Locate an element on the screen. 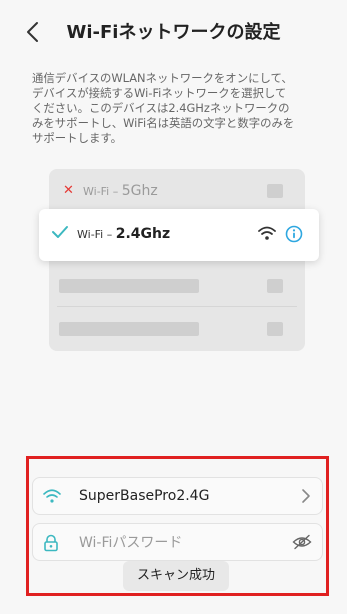  wifi-name-field: SuperBasePro2.4G is located at coordinates (177, 496).